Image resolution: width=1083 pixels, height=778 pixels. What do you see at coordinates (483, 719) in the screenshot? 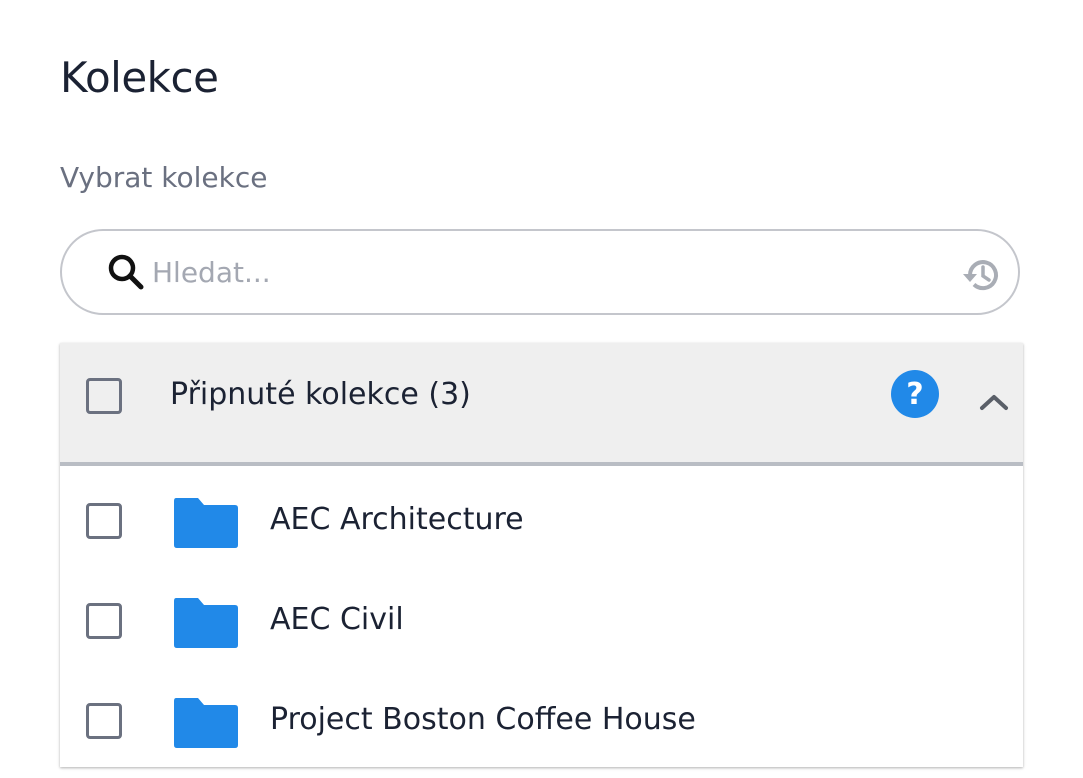
I see `item-label: Project Boston Coffee House` at bounding box center [483, 719].